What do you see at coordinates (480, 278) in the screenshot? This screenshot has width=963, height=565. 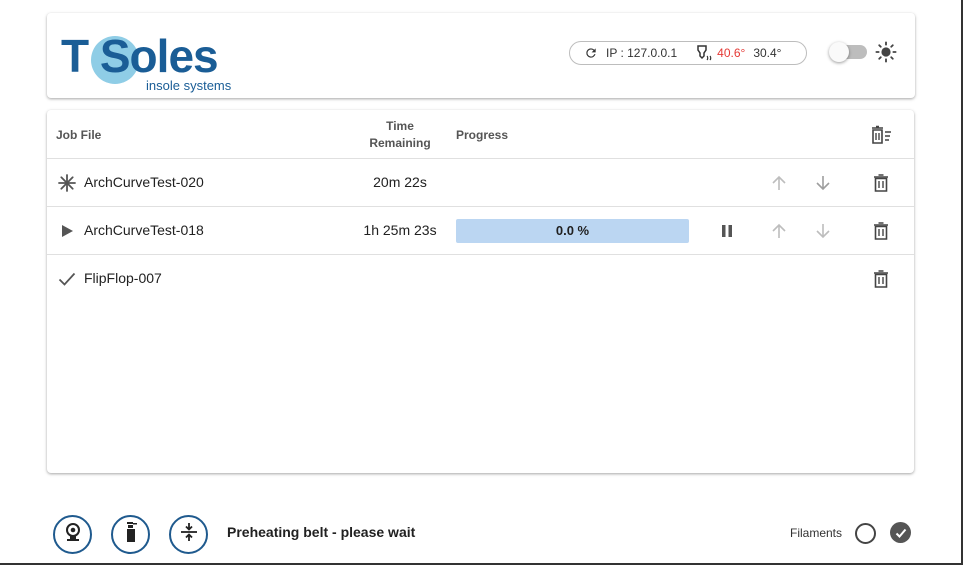 I see `table-row: FlipFlop-007` at bounding box center [480, 278].